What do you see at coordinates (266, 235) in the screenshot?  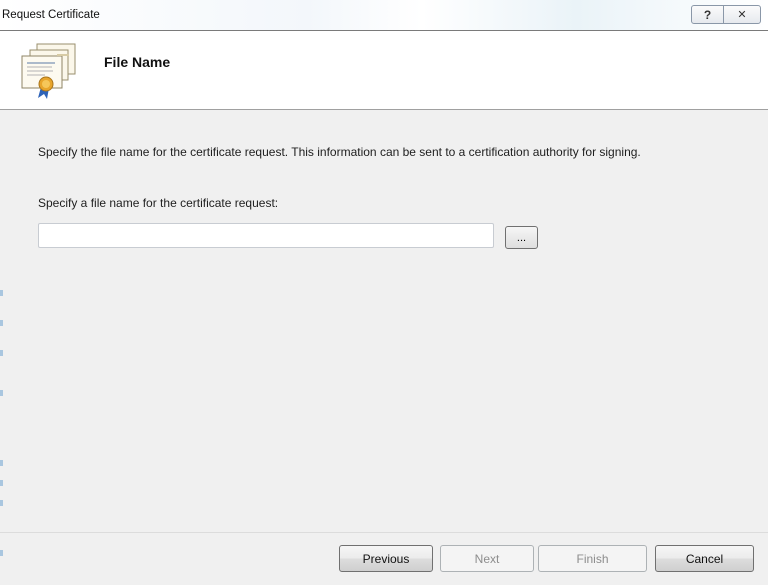 I see `file-name-input` at bounding box center [266, 235].